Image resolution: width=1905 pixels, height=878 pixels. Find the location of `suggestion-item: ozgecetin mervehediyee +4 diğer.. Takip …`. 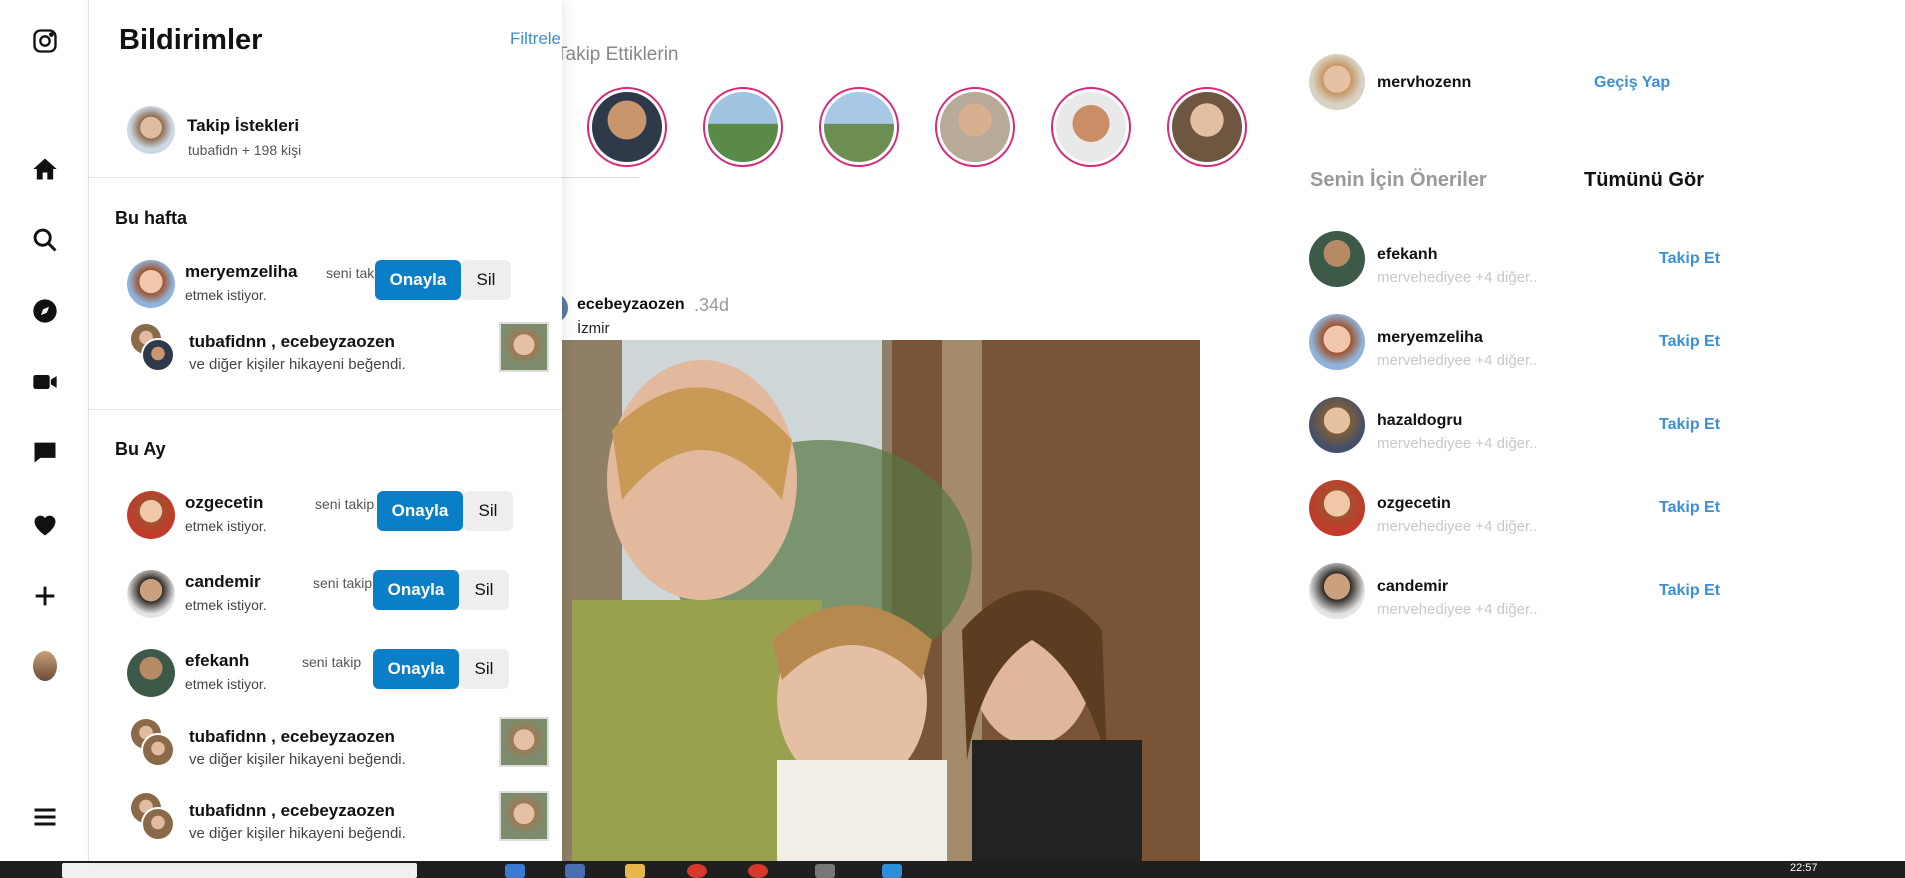

suggestion-item: ozgecetin mervehediyee +4 diğer.. Takip … is located at coordinates (1519, 510).